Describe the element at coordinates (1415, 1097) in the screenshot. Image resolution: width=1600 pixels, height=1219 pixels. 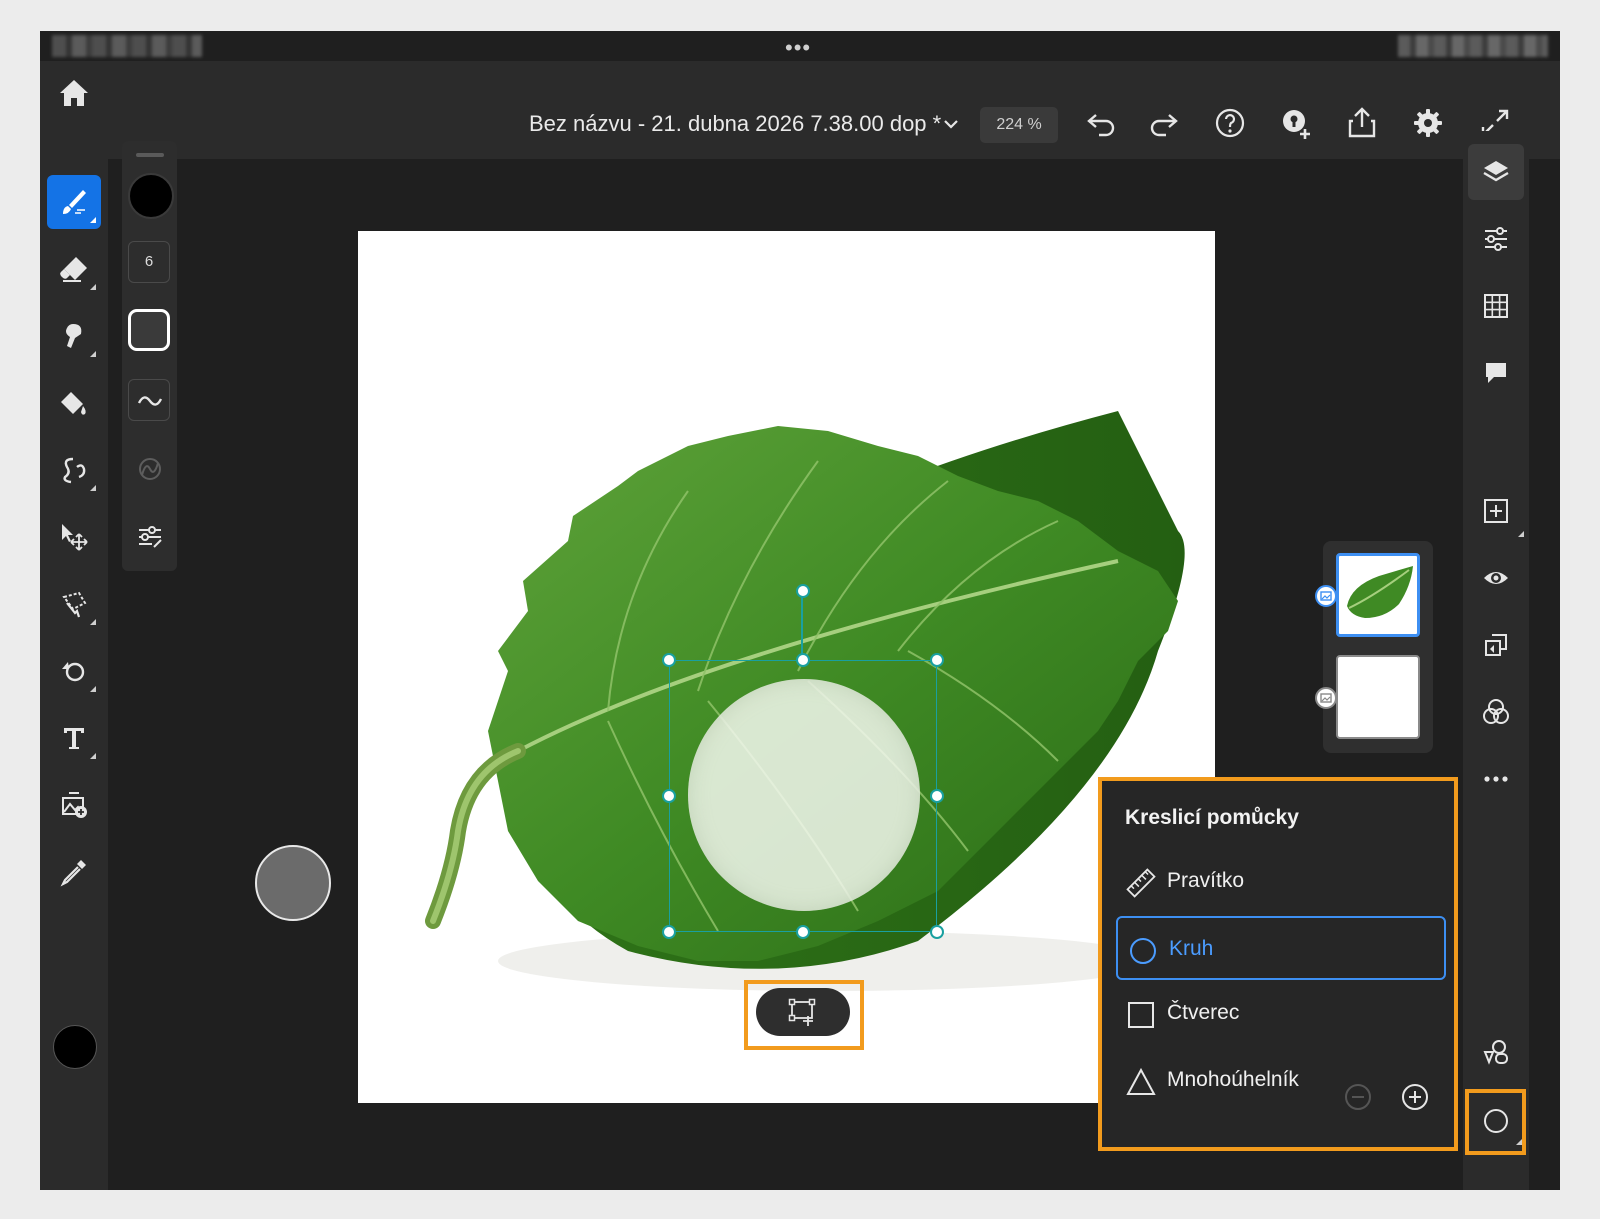
I see `plus-circle-icon` at that location.